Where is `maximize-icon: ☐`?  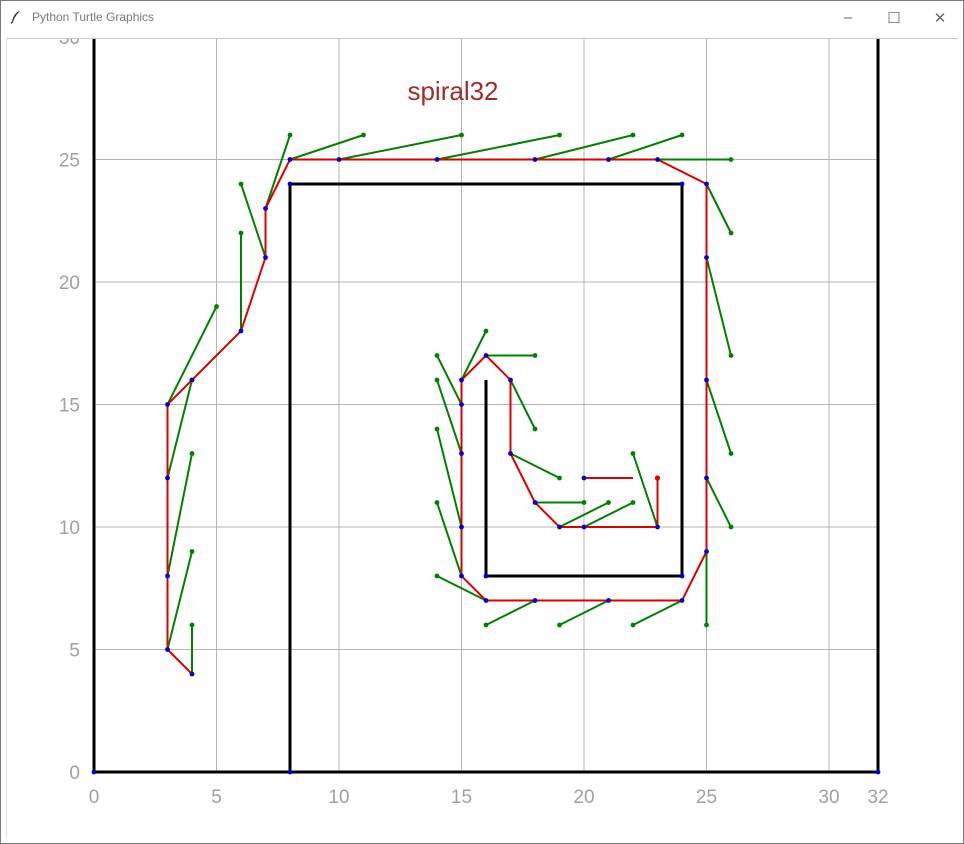
maximize-icon: ☐ is located at coordinates (894, 18).